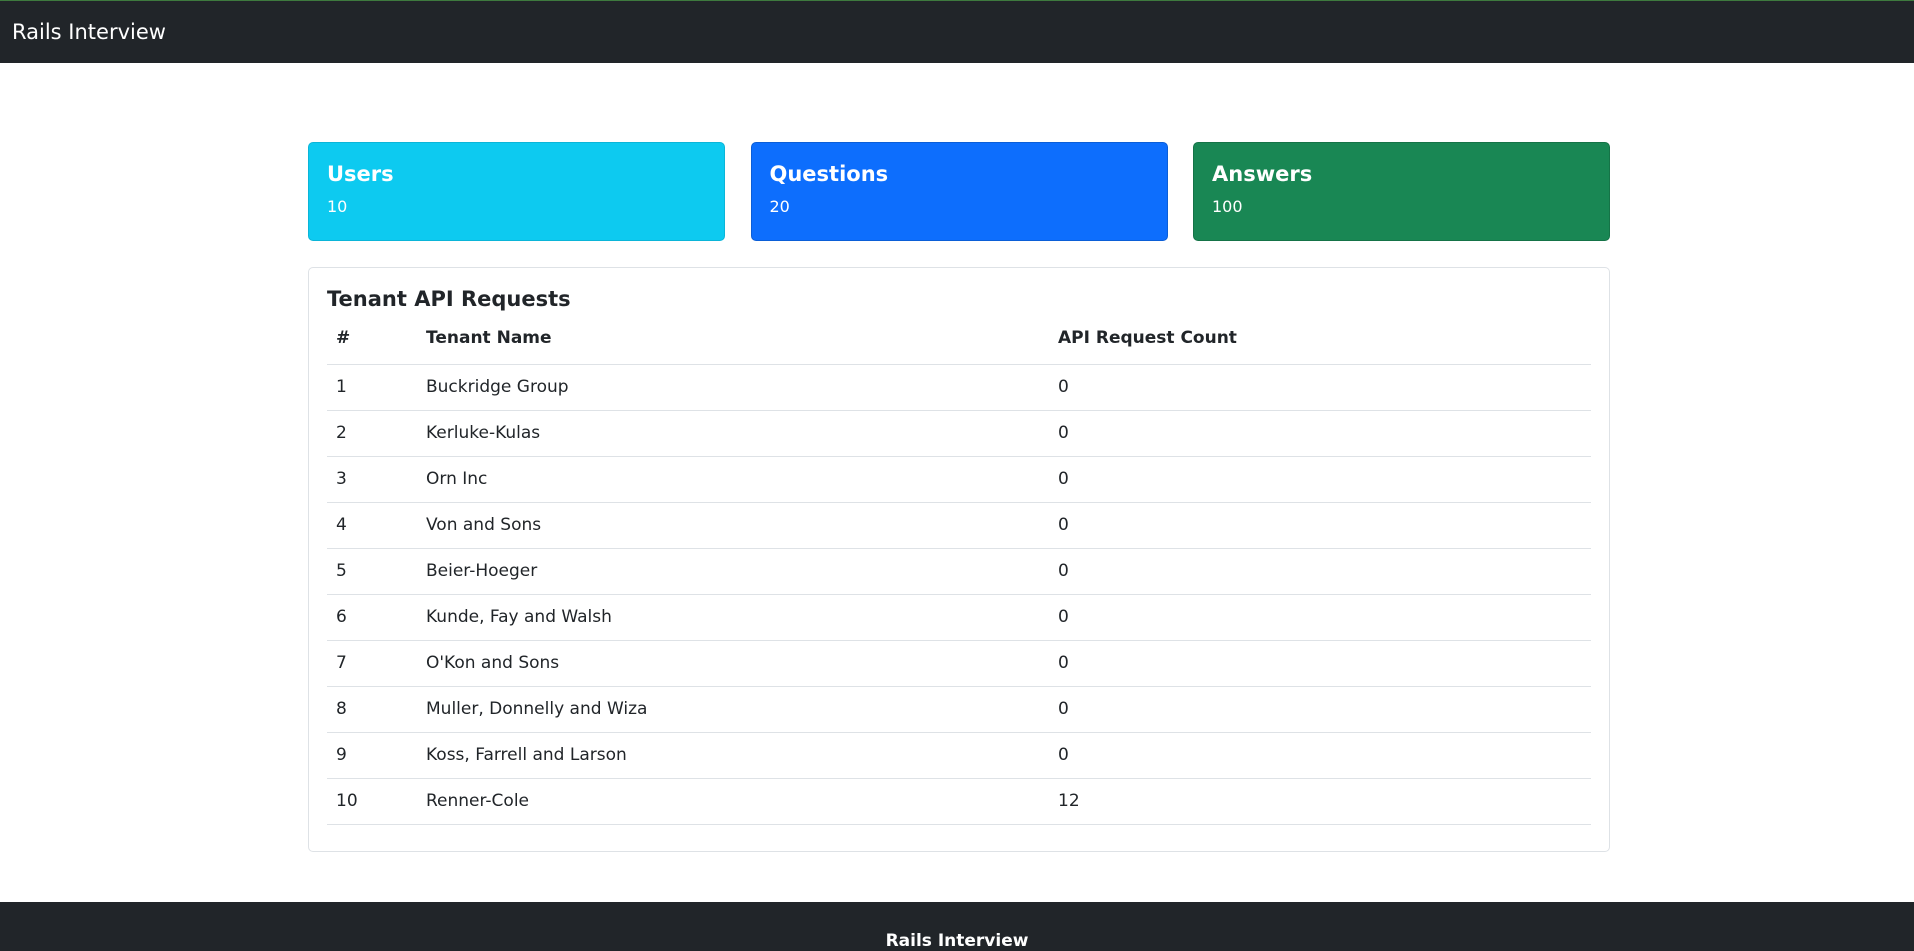 The width and height of the screenshot is (1914, 951). I want to click on table-row: 4 Von and Sons 0, so click(959, 525).